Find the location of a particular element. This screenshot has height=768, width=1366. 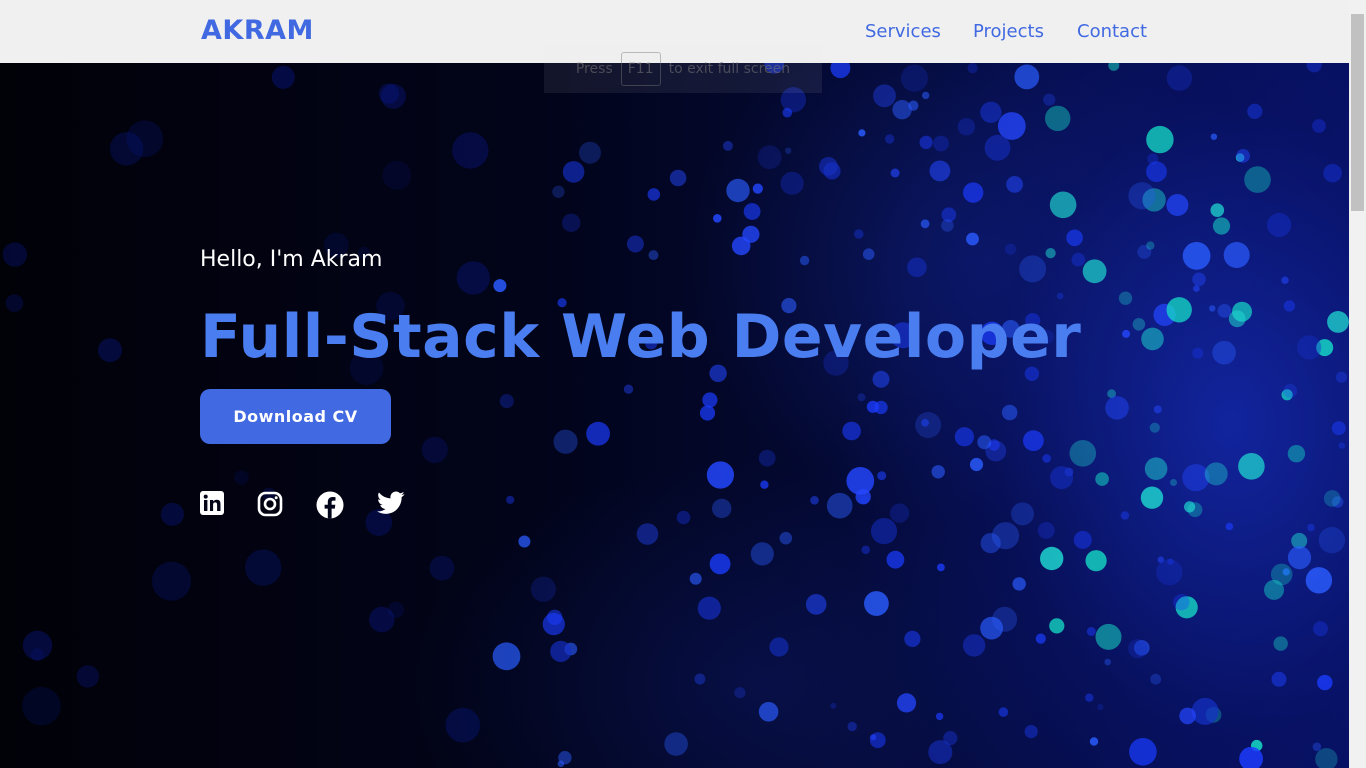

site-logo: AKRAM is located at coordinates (257, 31).